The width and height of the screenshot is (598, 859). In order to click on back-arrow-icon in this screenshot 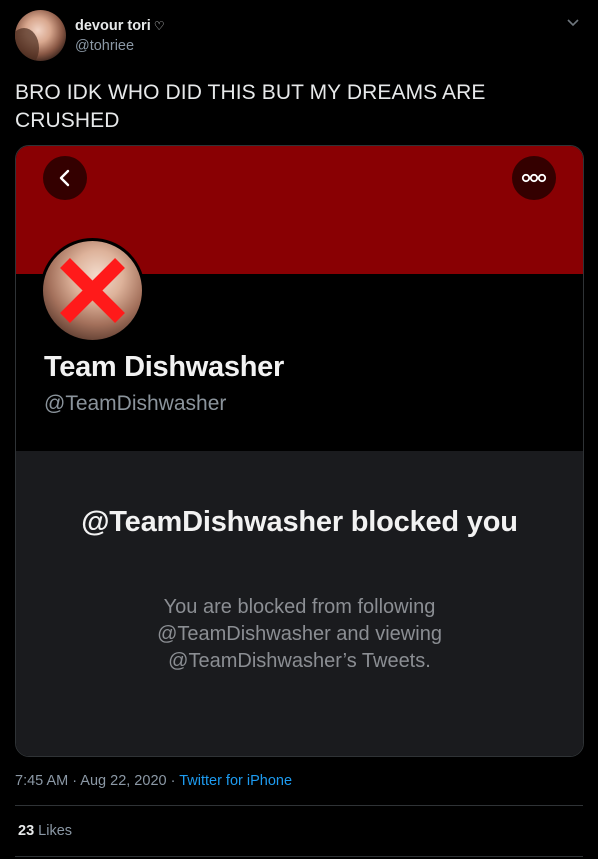, I will do `click(64, 178)`.